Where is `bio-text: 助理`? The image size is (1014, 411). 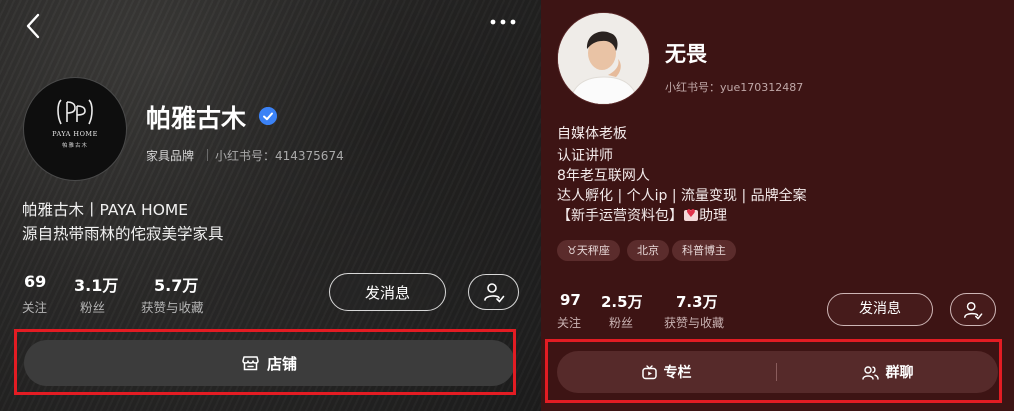 bio-text: 助理 is located at coordinates (713, 216).